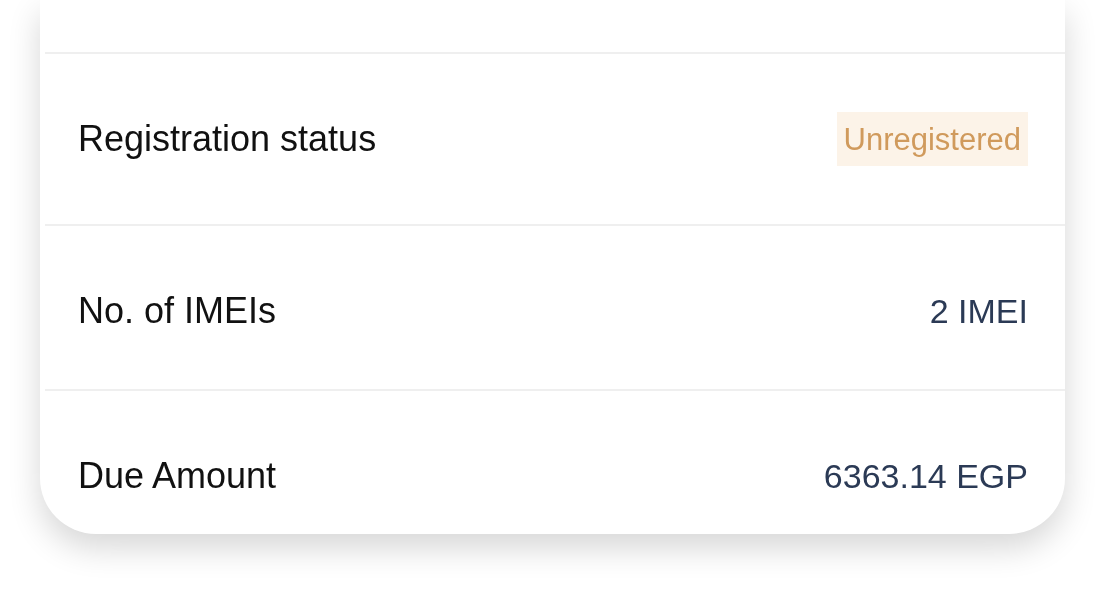  I want to click on row-value: 2 IMEI, so click(978, 311).